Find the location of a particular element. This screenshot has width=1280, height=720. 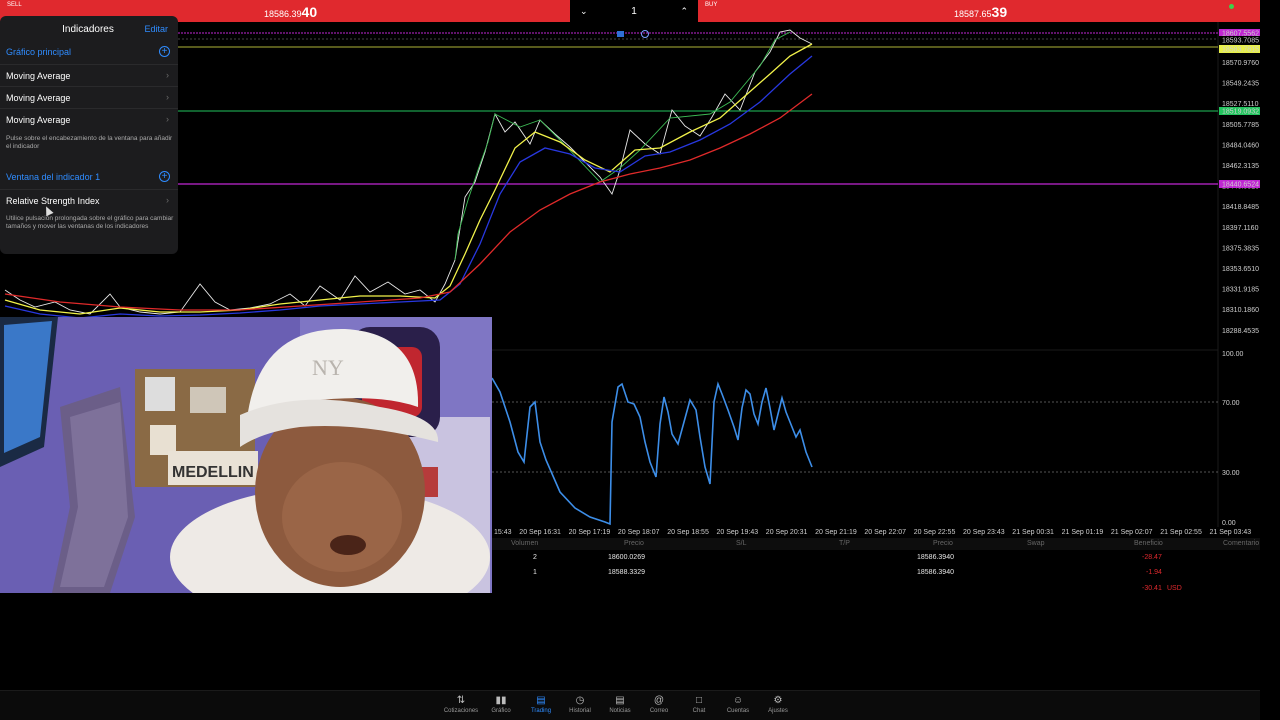

price-tick-label: 18397.1160 is located at coordinates (1240, 228).